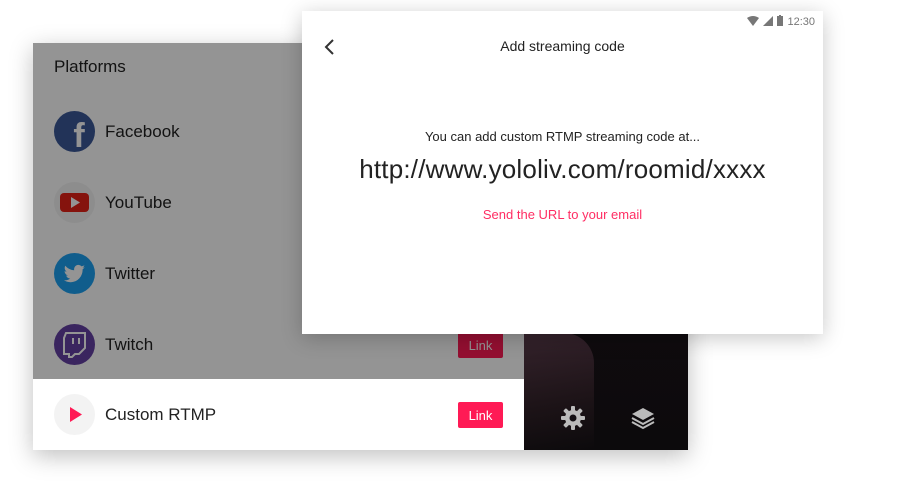 Image resolution: width=900 pixels, height=491 pixels. Describe the element at coordinates (278, 414) in the screenshot. I see `platform-item-custom-rtmp: Custom RTMP Link` at that location.